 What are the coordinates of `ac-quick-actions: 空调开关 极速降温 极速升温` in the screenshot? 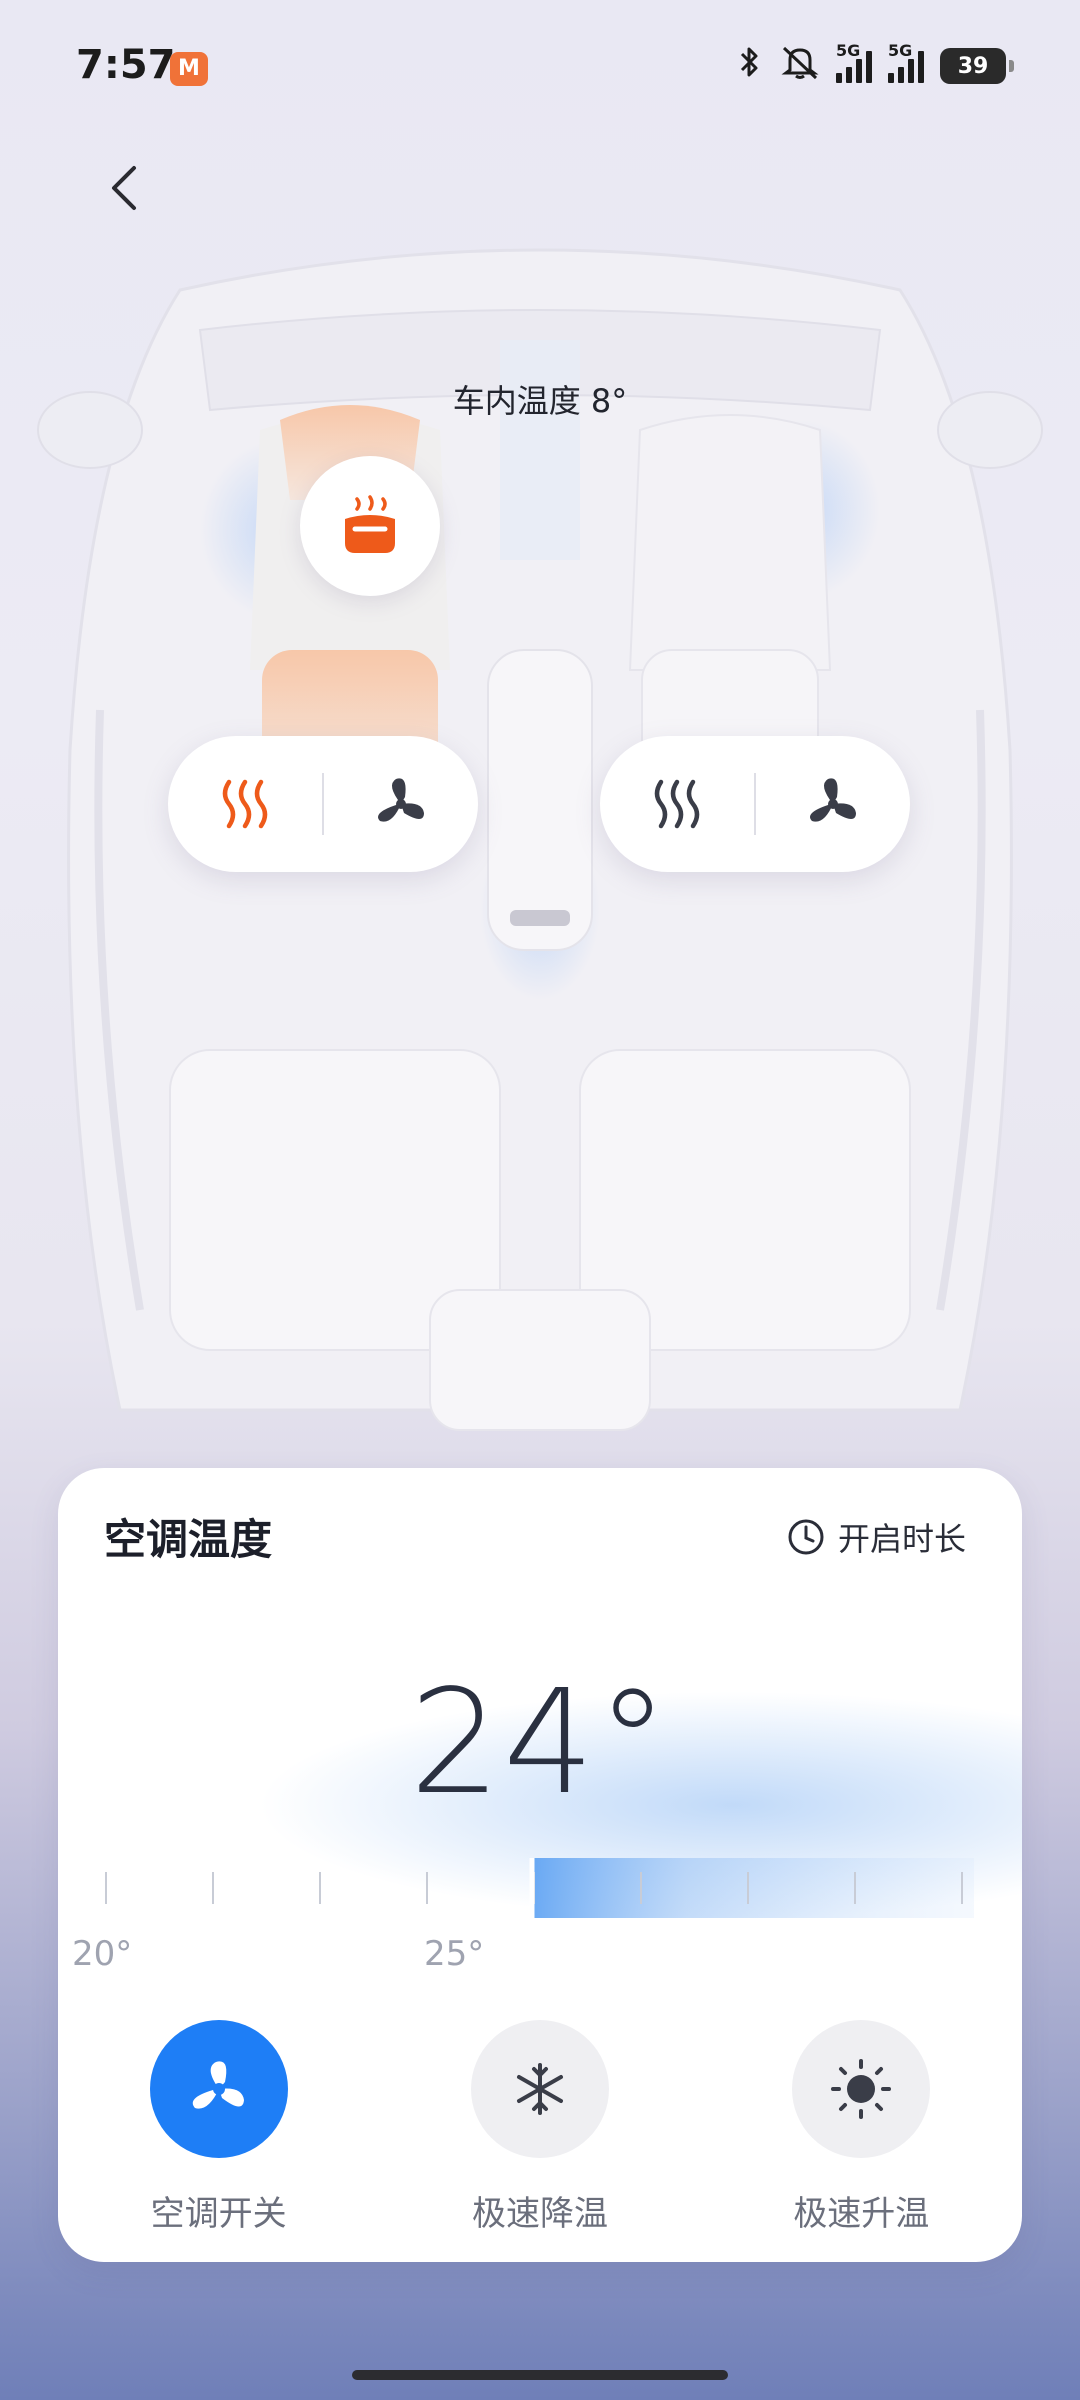 It's located at (540, 2127).